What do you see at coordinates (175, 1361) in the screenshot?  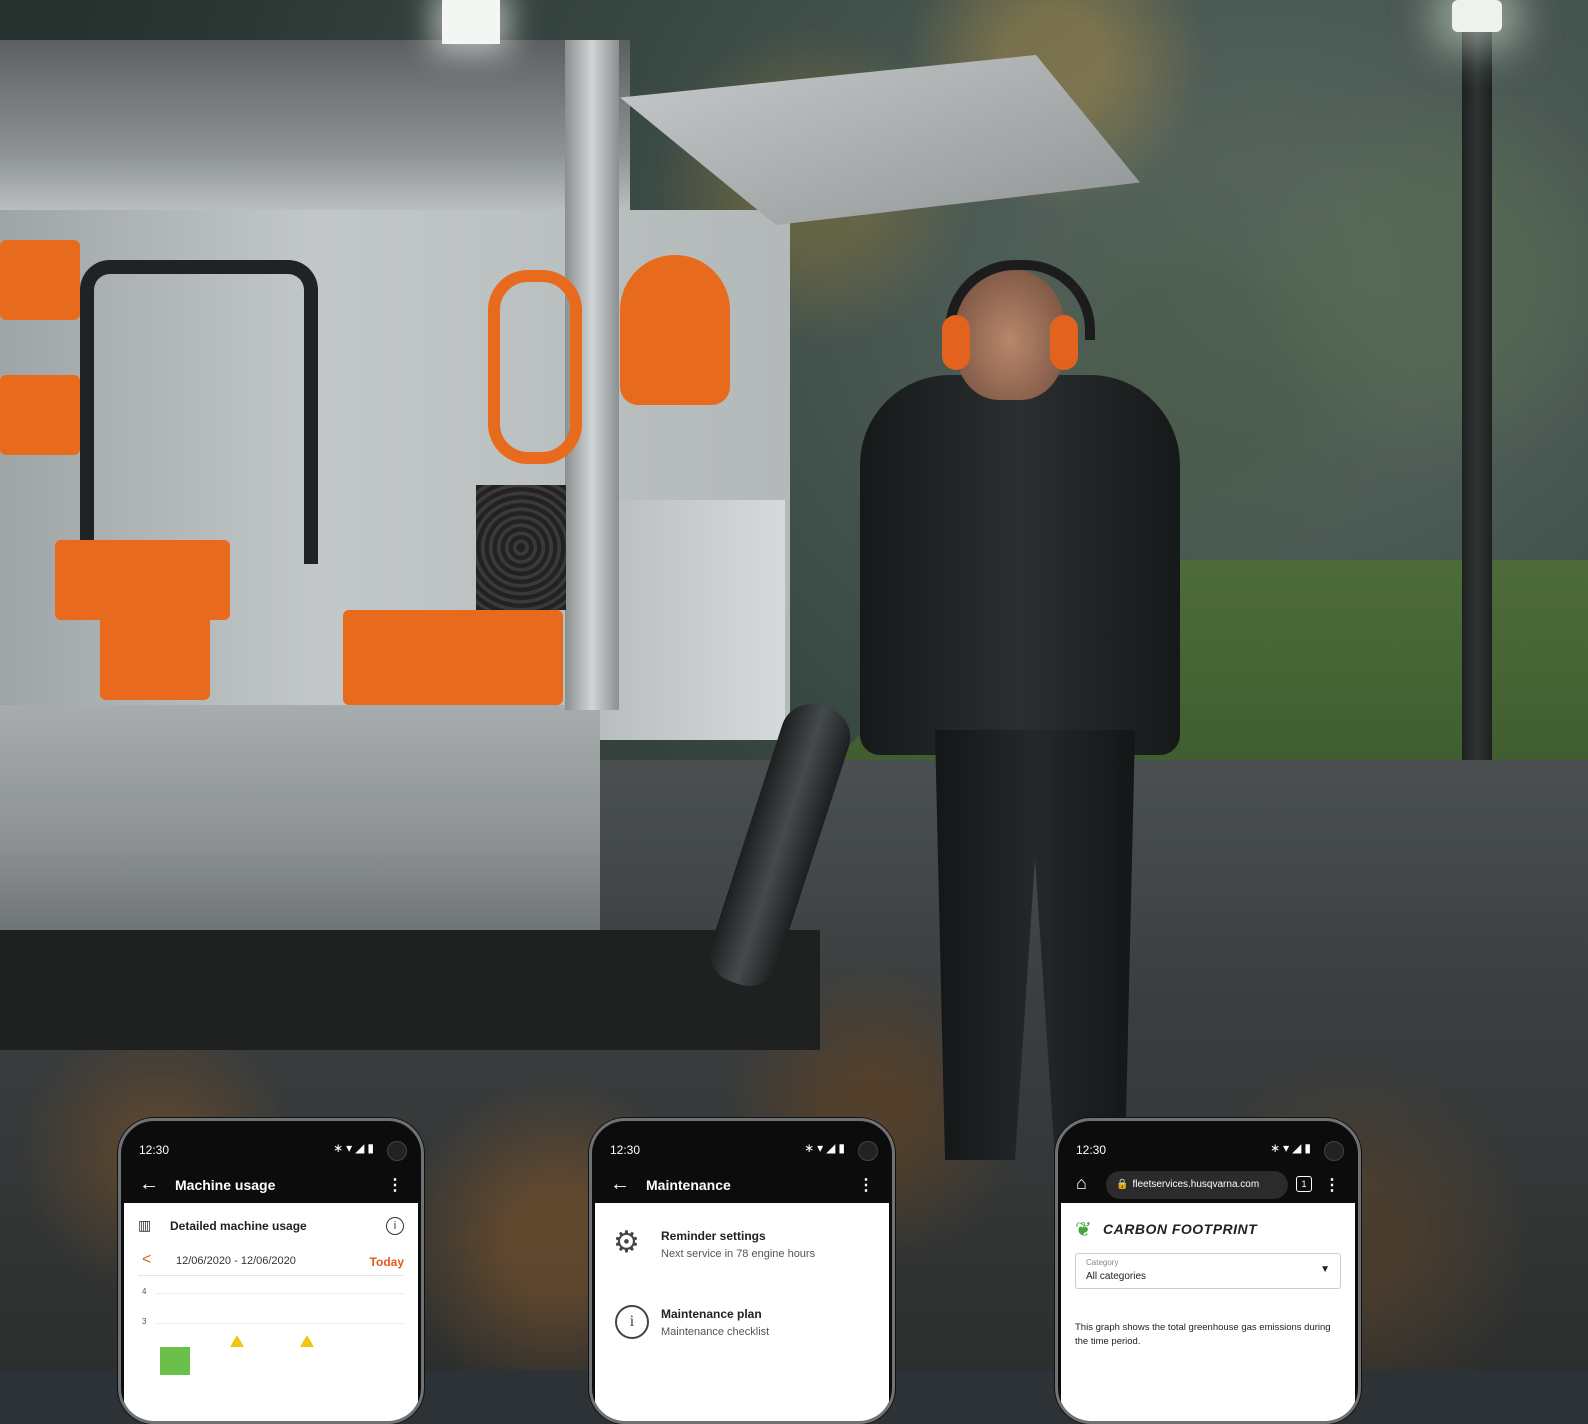 I see `chart-bar` at bounding box center [175, 1361].